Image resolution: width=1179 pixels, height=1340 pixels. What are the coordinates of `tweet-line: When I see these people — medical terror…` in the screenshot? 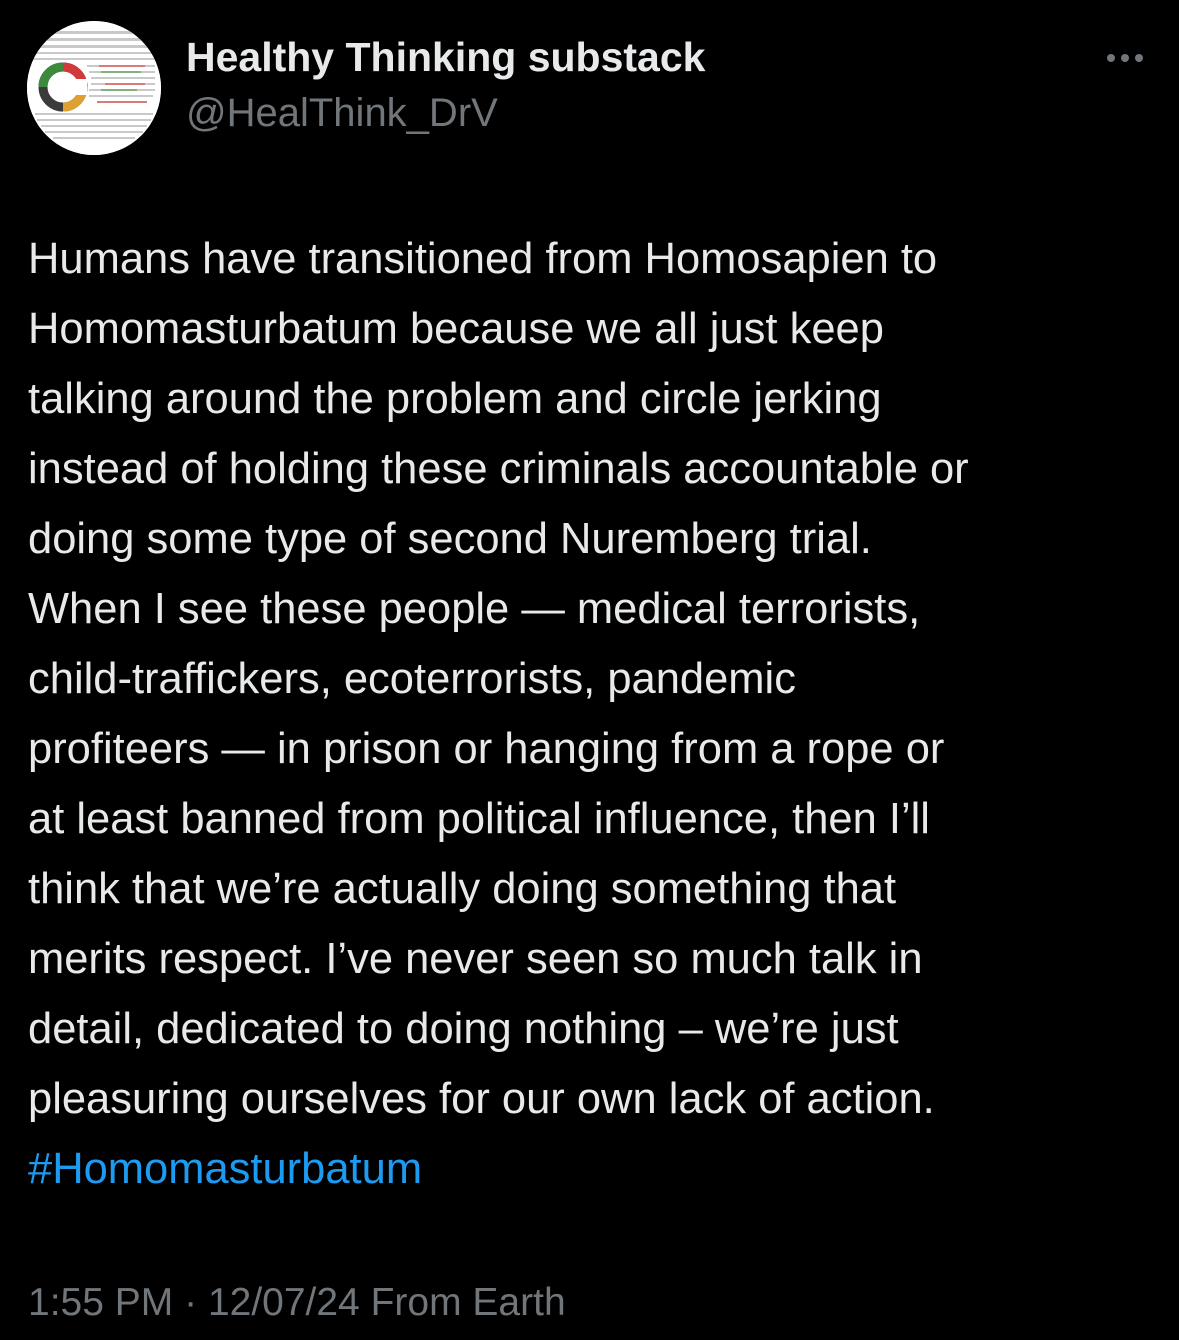 It's located at (474, 609).